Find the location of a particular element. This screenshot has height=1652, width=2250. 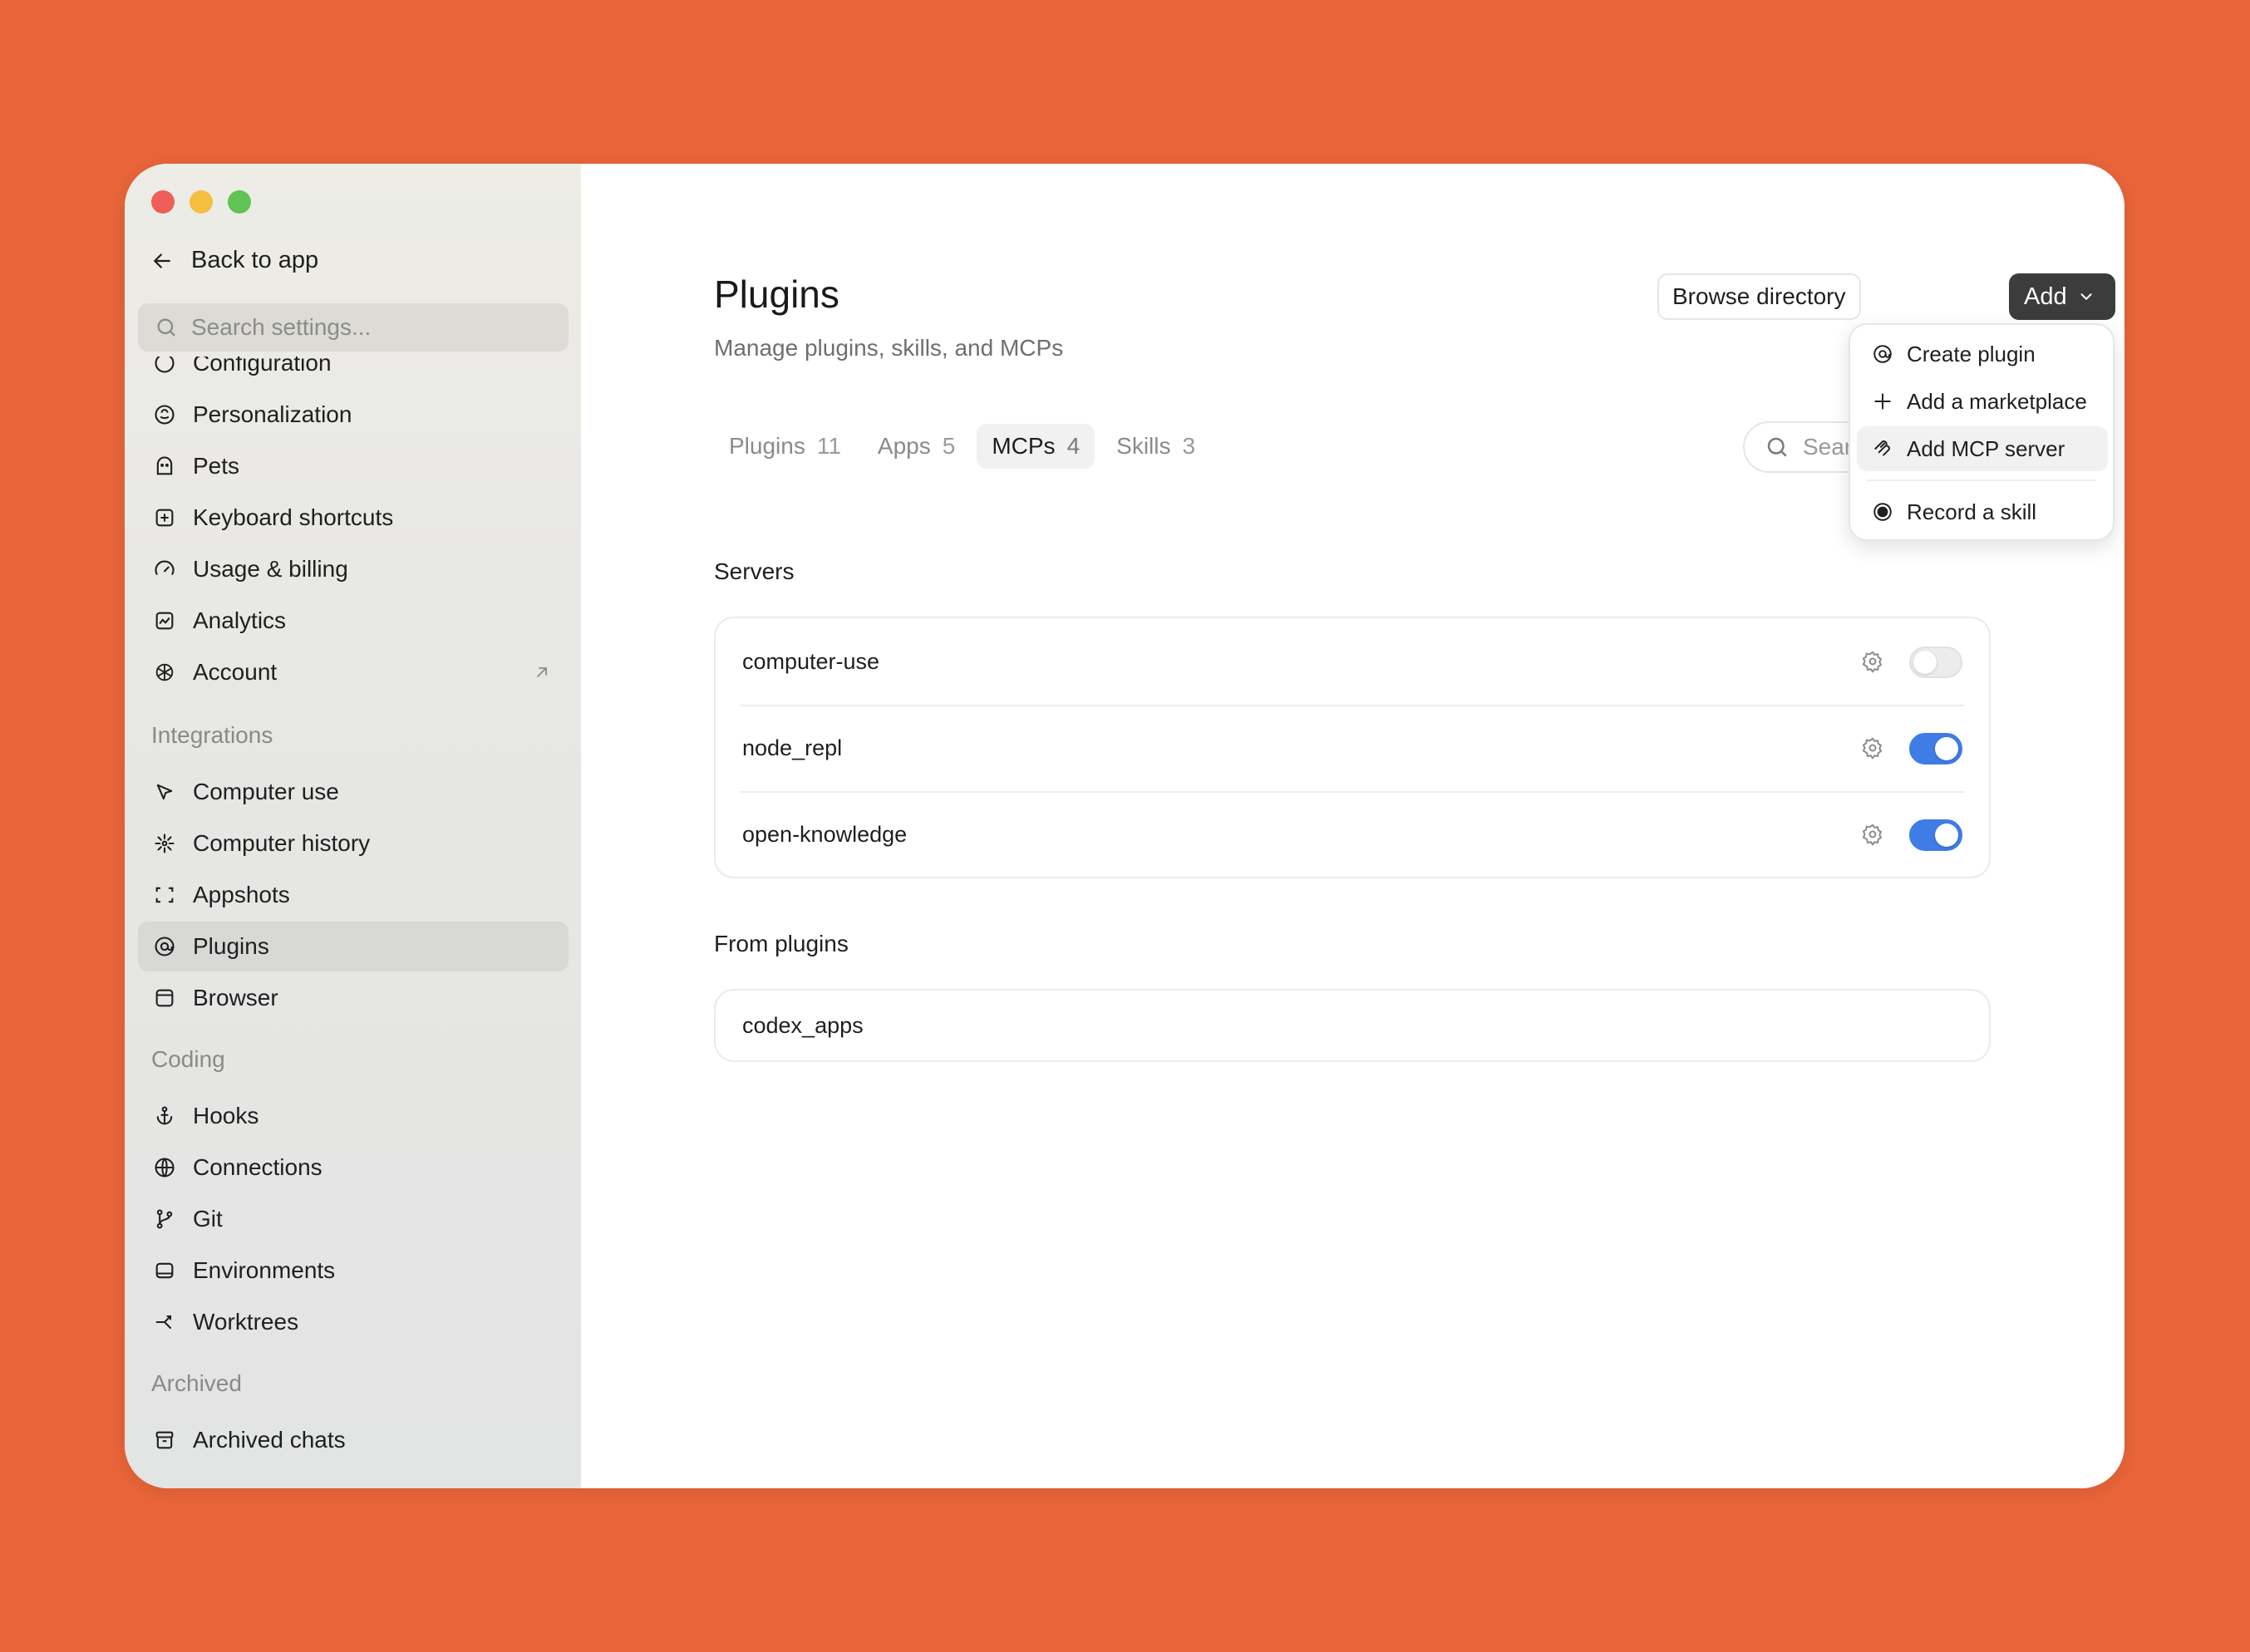

menu-item-label: Add a marketplace is located at coordinates (1997, 401).